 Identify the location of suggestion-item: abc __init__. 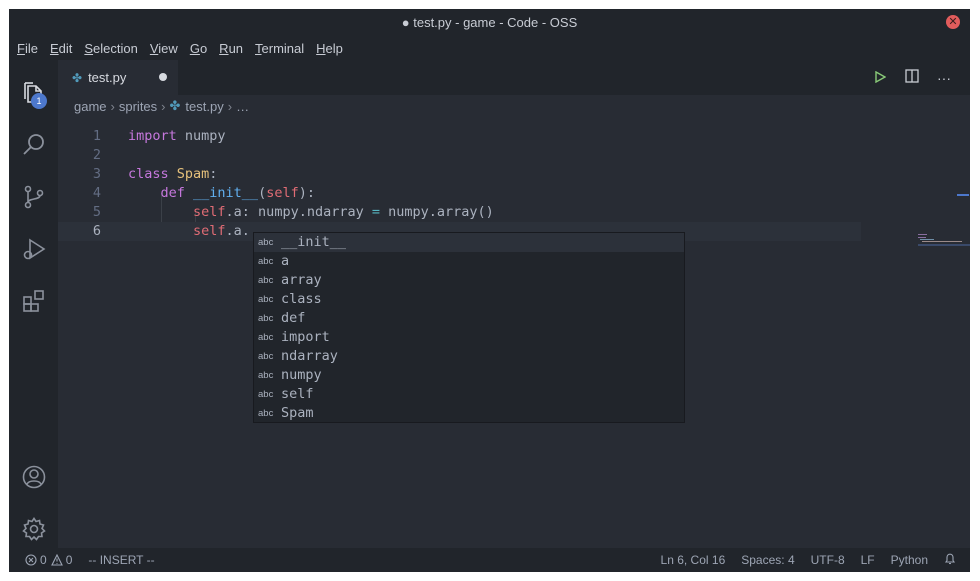
(469, 242).